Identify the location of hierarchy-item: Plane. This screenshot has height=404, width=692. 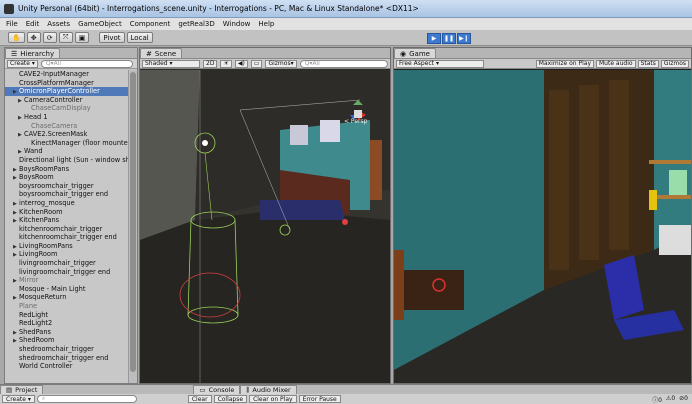
(67, 306).